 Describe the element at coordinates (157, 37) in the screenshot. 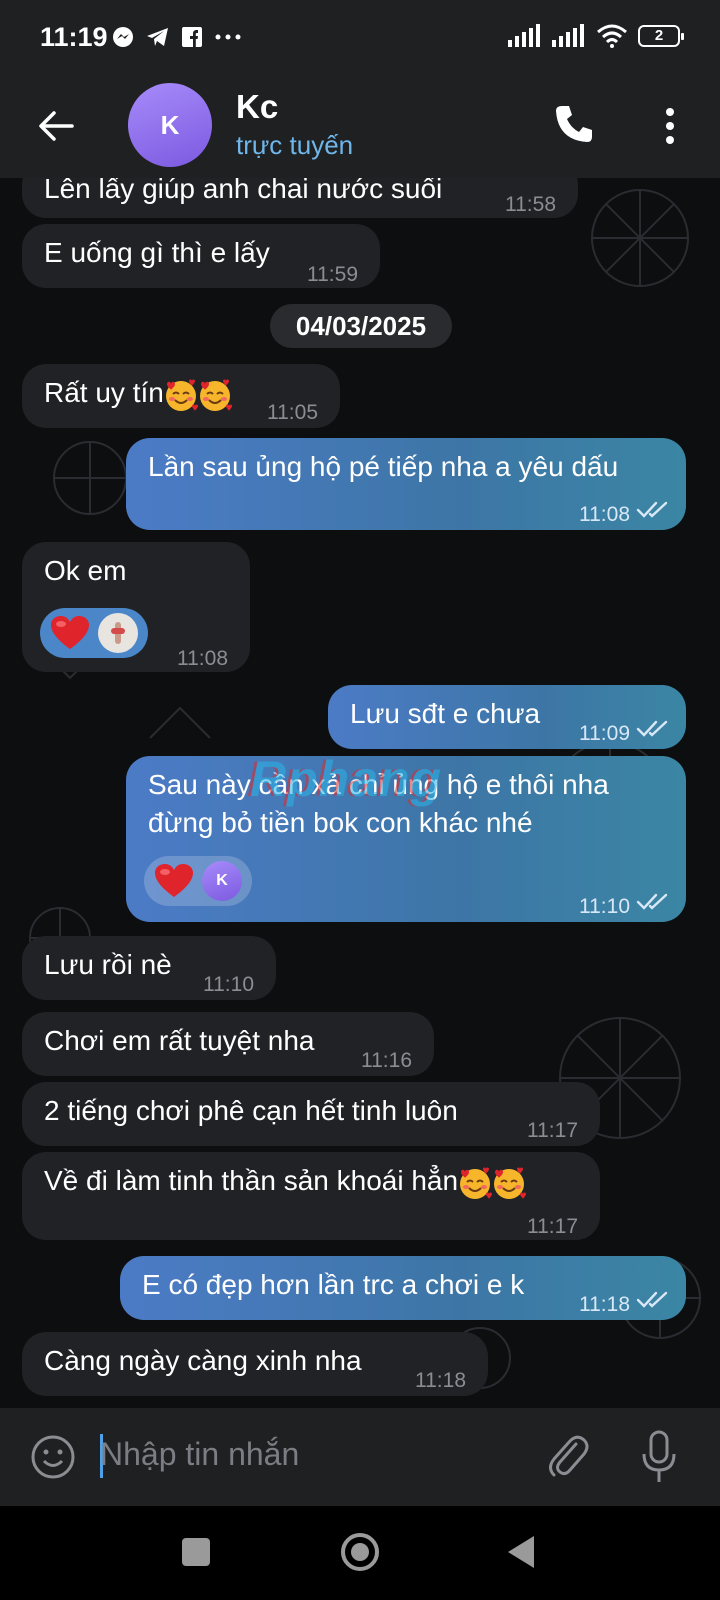

I see `telegram-icon` at that location.